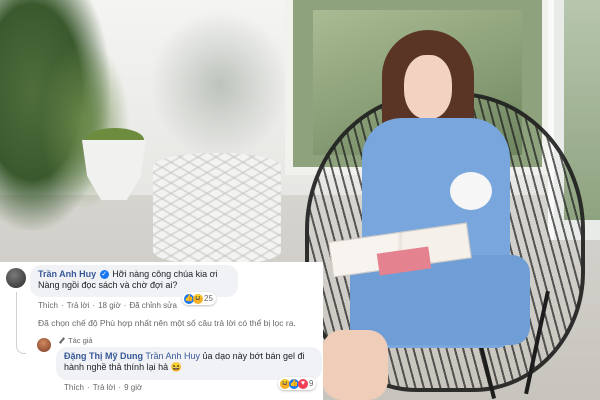  What do you see at coordinates (62, 341) in the screenshot?
I see `pen-icon` at bounding box center [62, 341].